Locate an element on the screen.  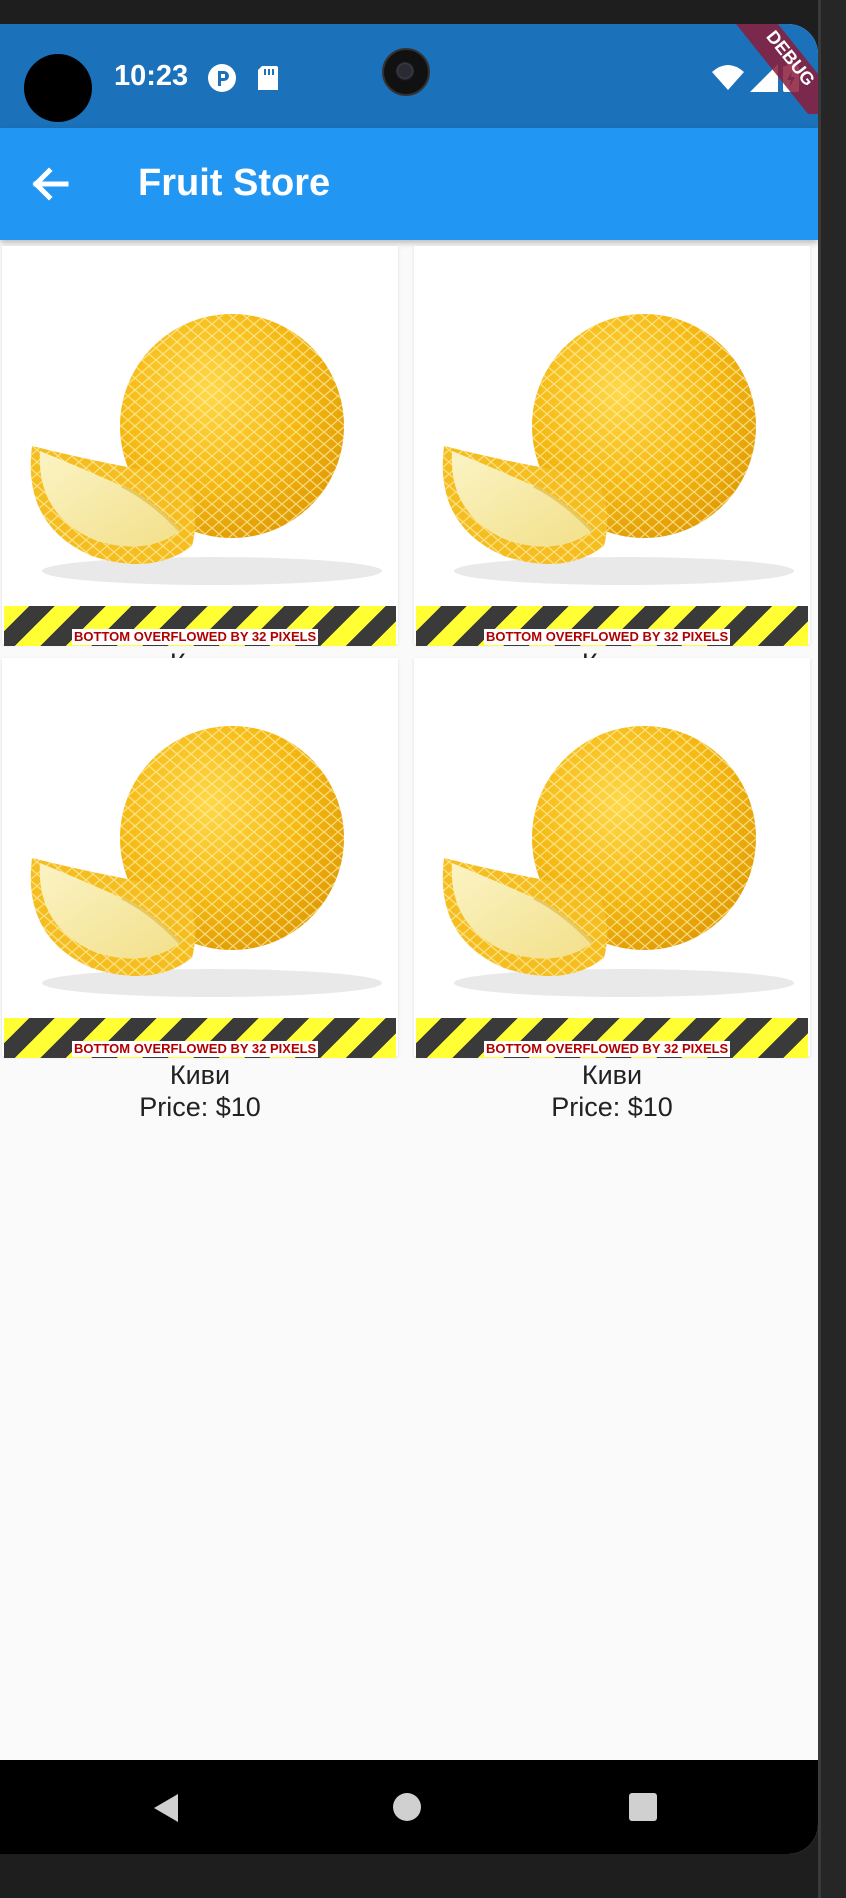
front-camera is located at coordinates (406, 72).